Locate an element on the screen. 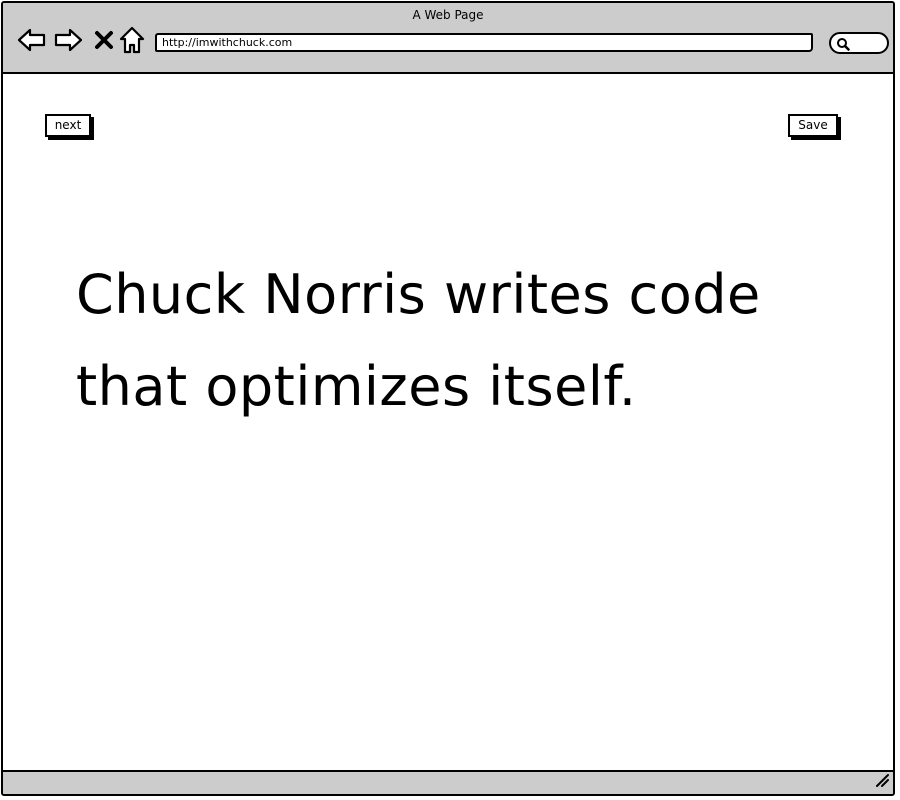  home-button is located at coordinates (132, 40).